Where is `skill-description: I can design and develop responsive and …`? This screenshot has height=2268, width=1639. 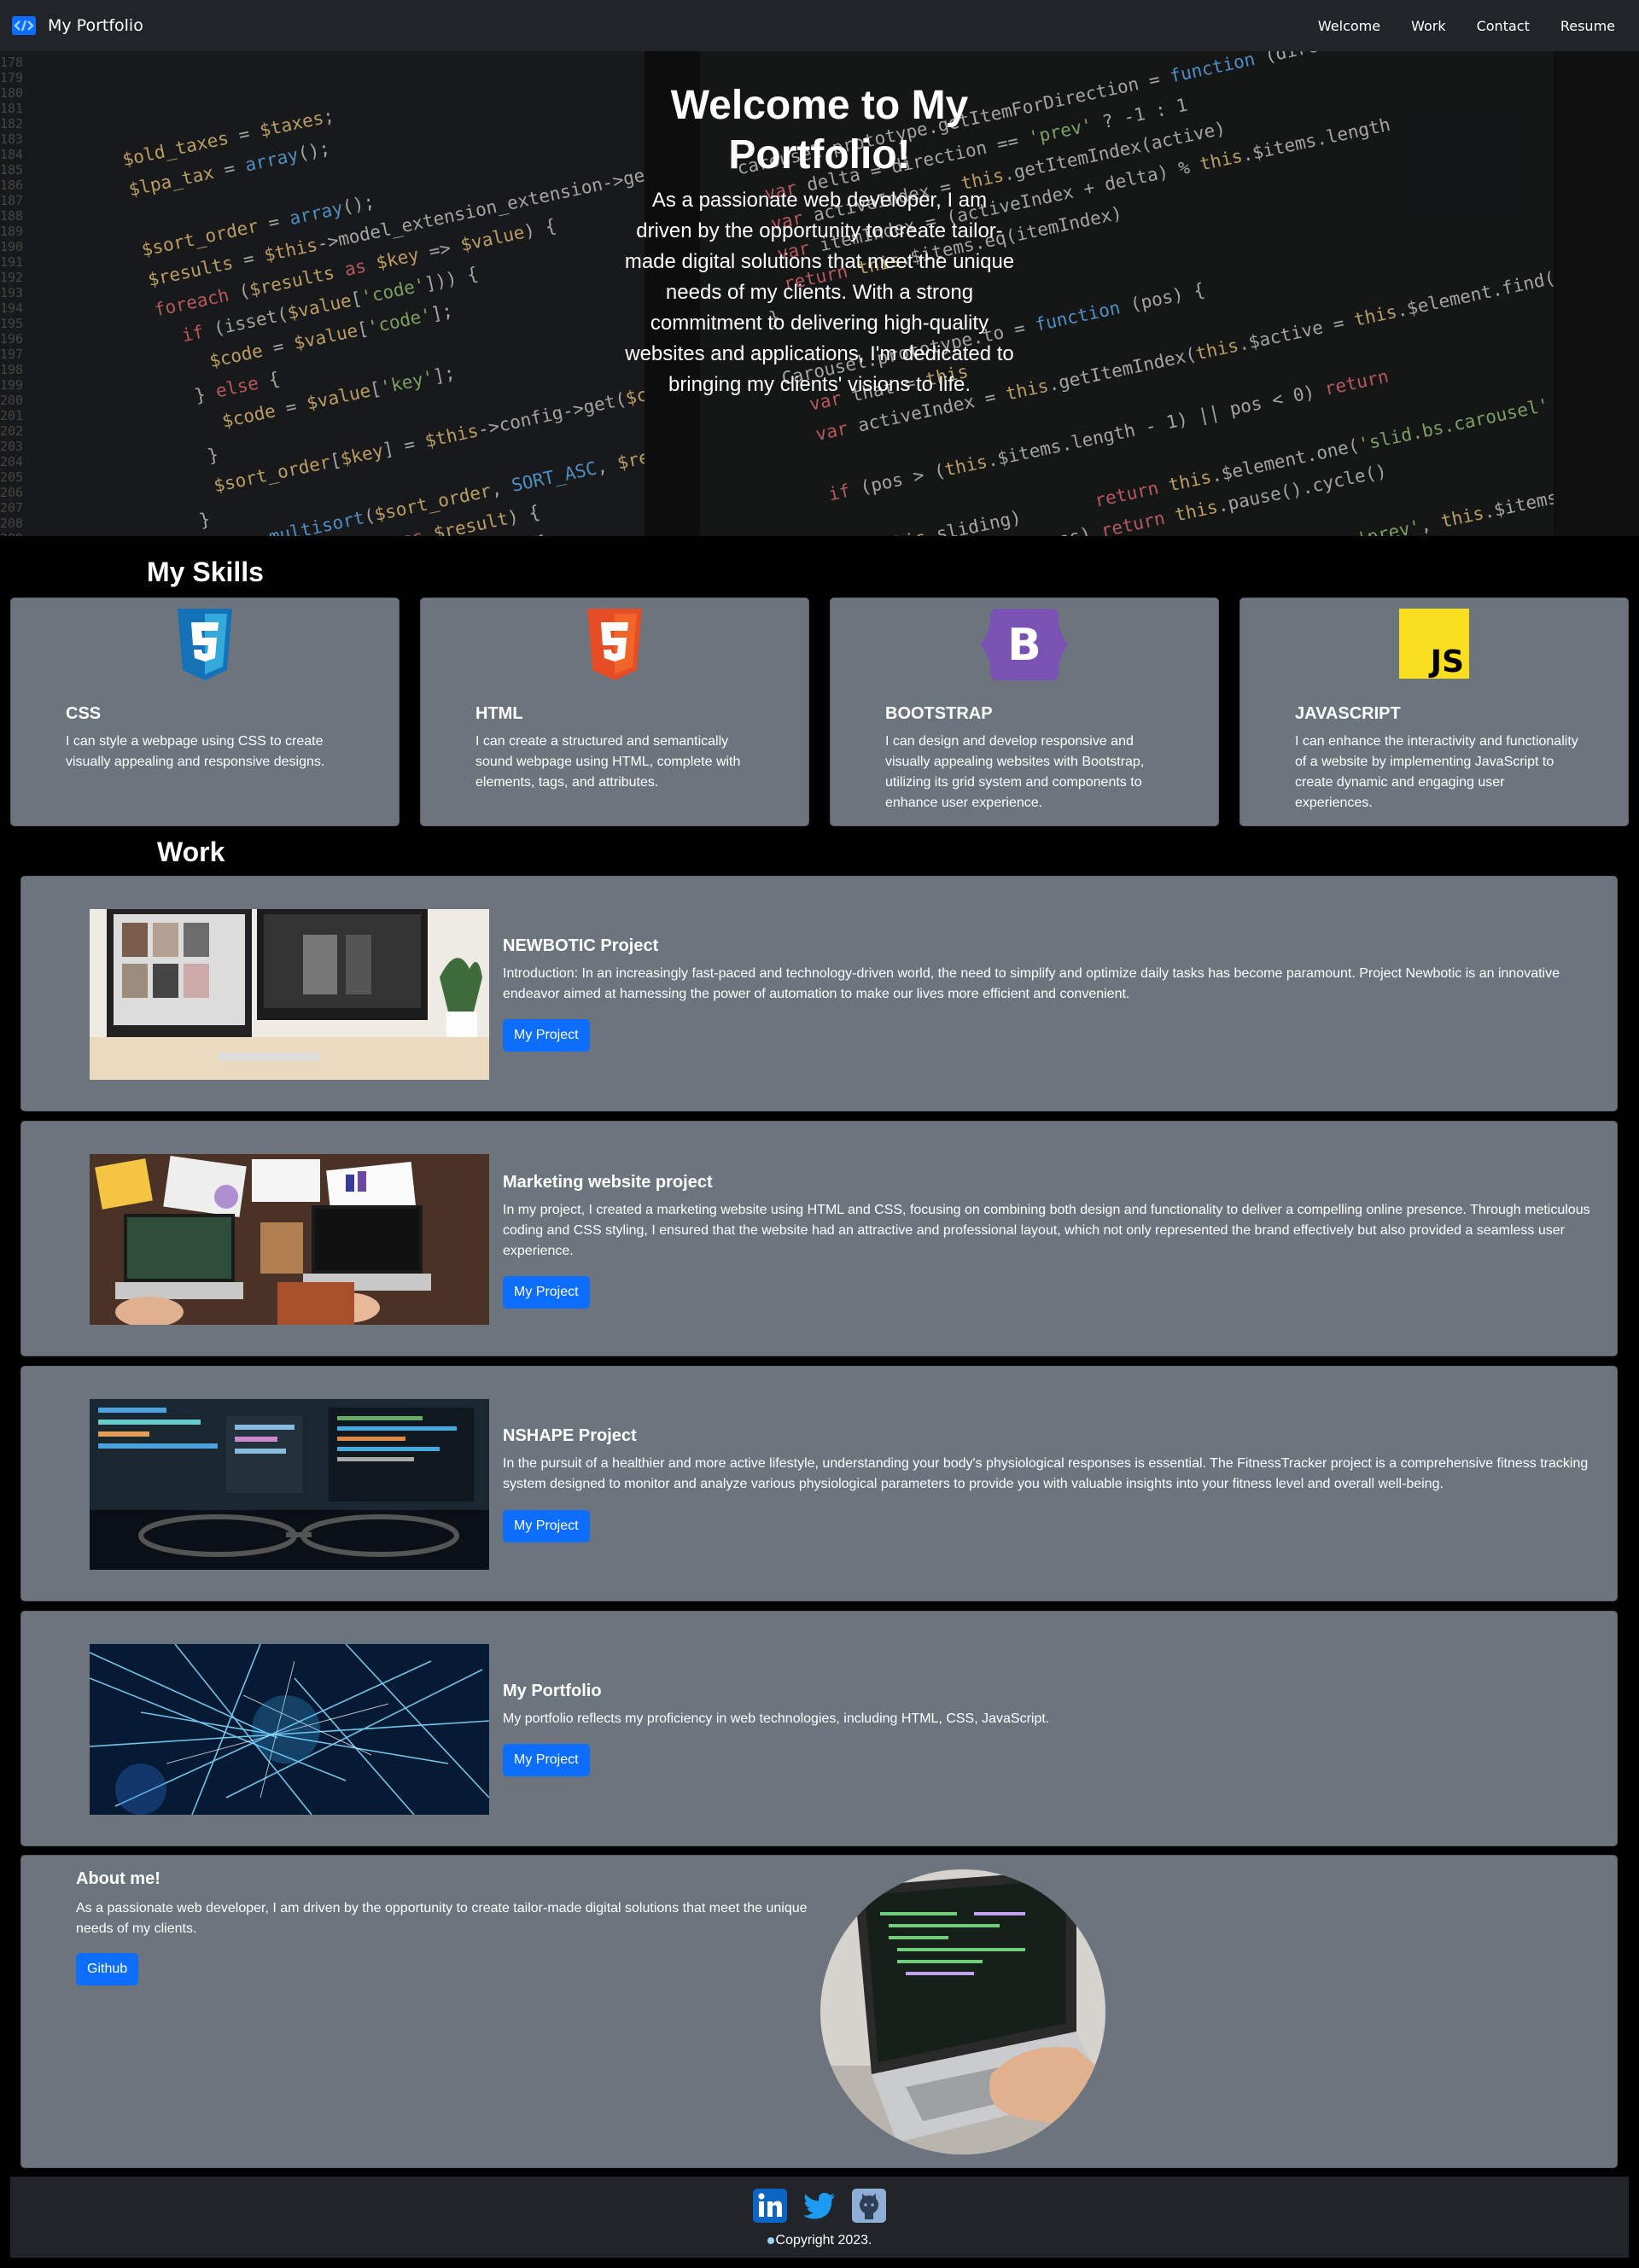 skill-description: I can design and develop responsive and … is located at coordinates (1015, 772).